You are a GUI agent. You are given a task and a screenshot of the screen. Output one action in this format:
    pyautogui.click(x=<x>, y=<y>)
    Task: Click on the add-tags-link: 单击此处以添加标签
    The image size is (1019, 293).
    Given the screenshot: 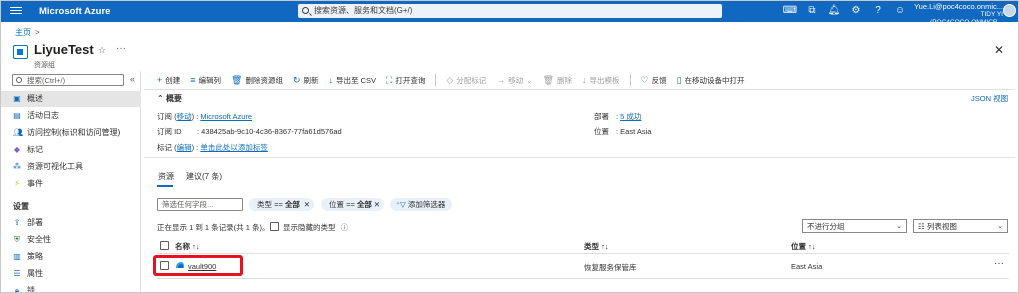 What is the action you would take?
    pyautogui.click(x=234, y=147)
    